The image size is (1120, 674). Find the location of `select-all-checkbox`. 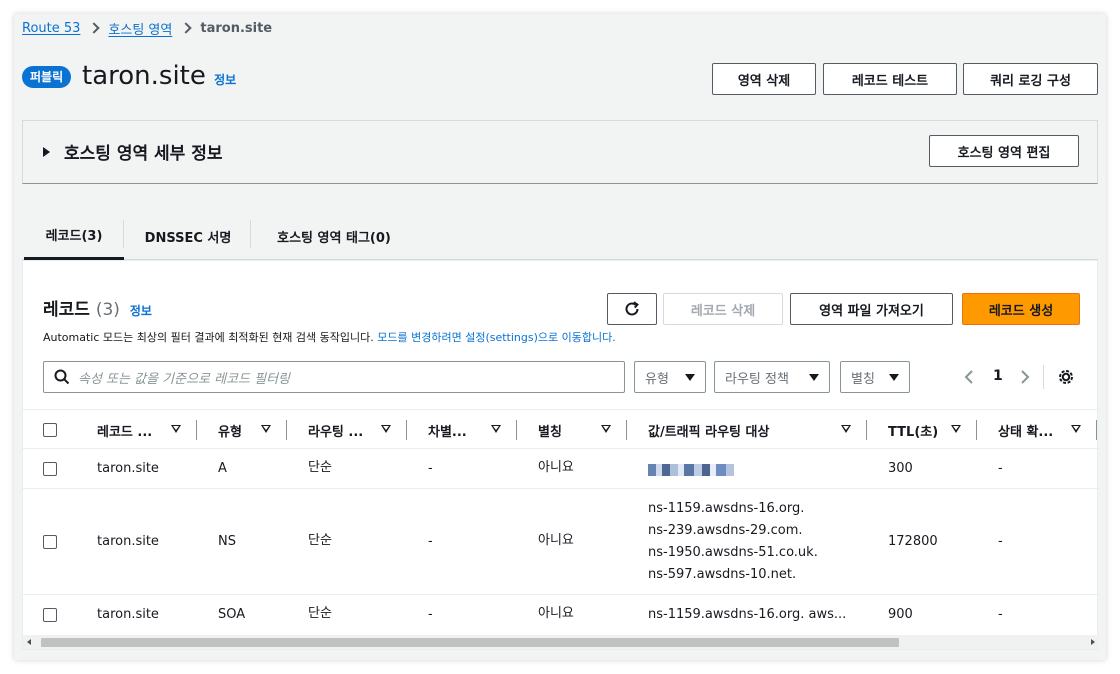

select-all-checkbox is located at coordinates (50, 430).